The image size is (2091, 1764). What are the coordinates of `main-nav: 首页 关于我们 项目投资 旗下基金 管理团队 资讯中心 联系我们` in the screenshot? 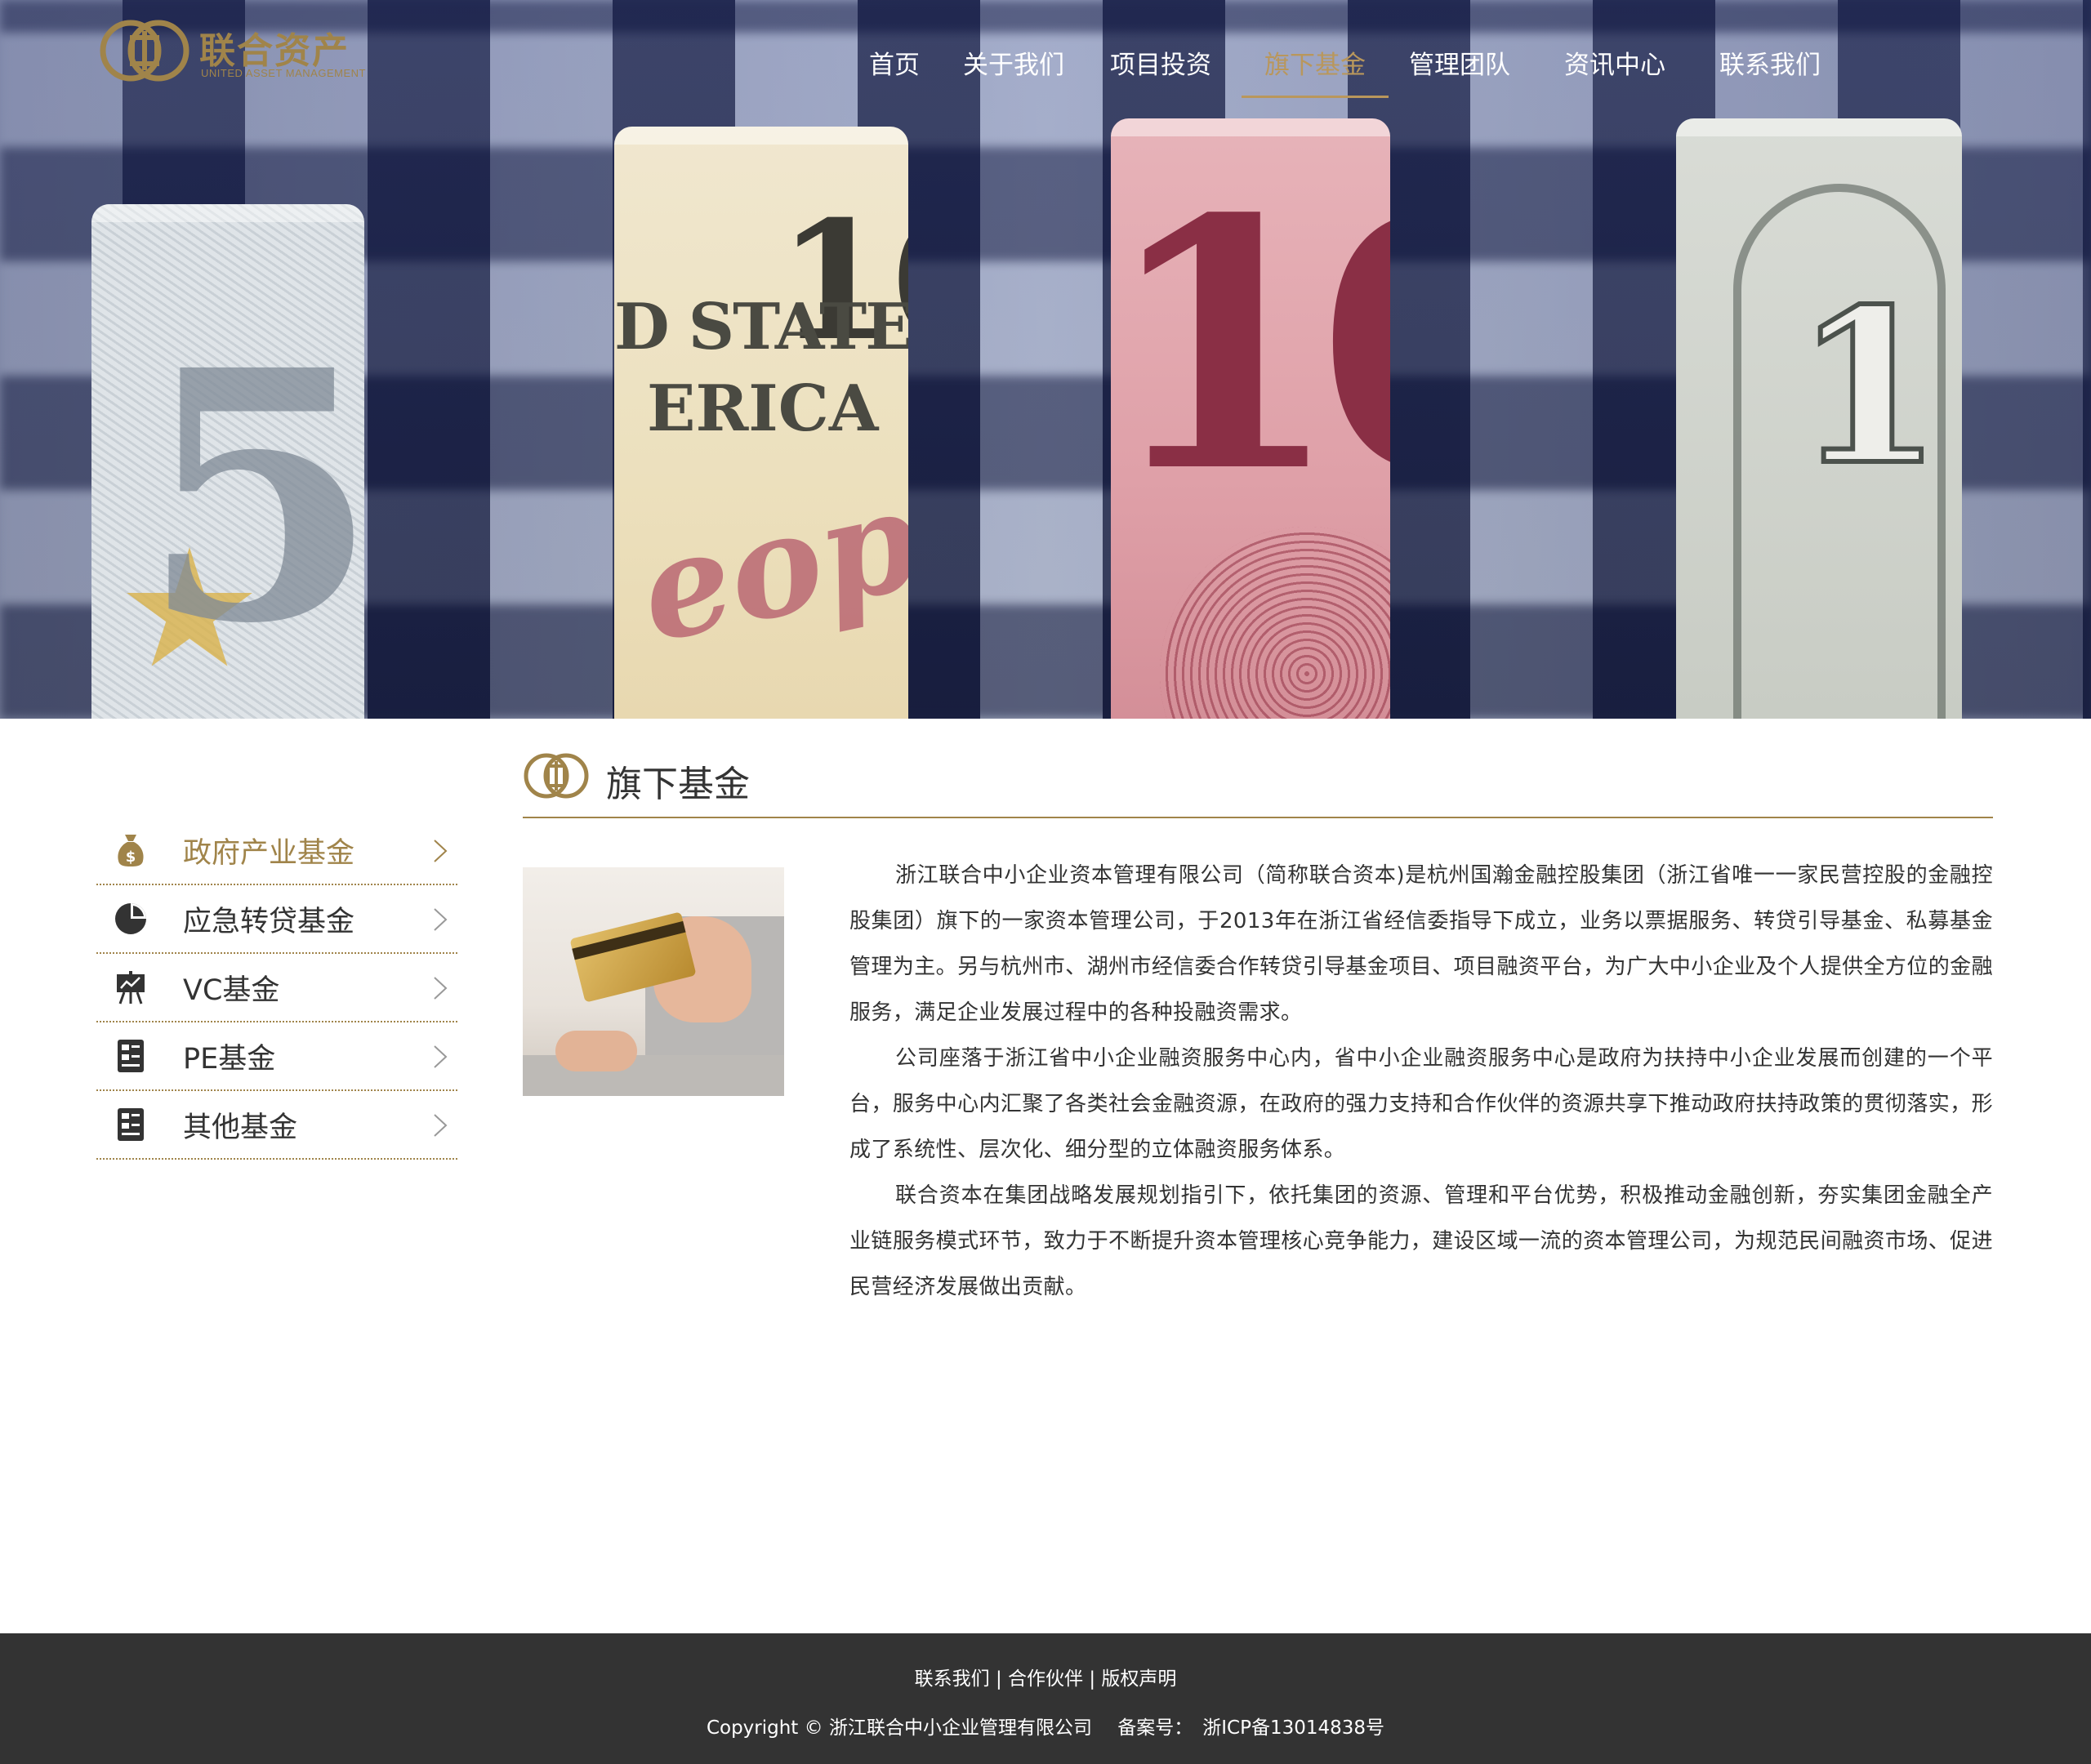 It's located at (1340, 65).